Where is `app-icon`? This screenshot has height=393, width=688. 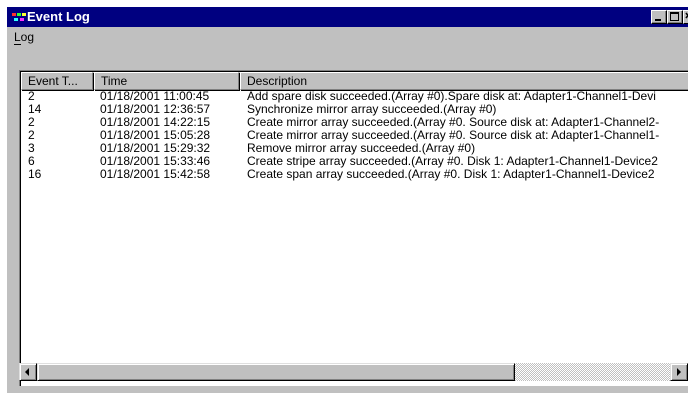
app-icon is located at coordinates (19, 17).